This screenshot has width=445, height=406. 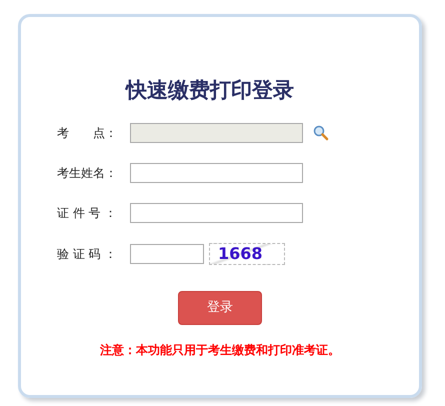 I want to click on field-label: 考生姓名：, so click(x=87, y=173).